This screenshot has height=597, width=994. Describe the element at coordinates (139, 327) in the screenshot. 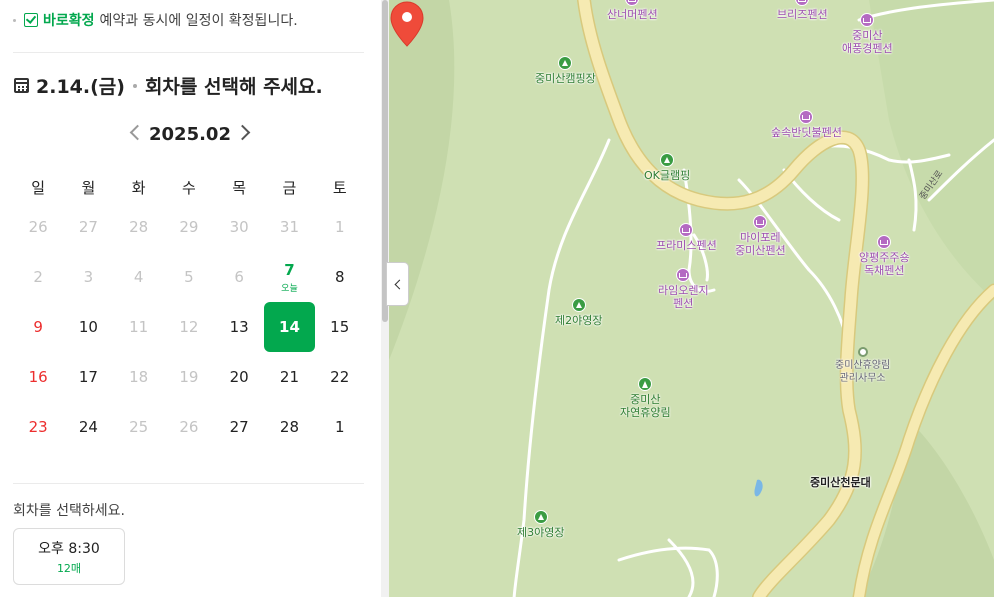

I see `day-number: 11` at that location.